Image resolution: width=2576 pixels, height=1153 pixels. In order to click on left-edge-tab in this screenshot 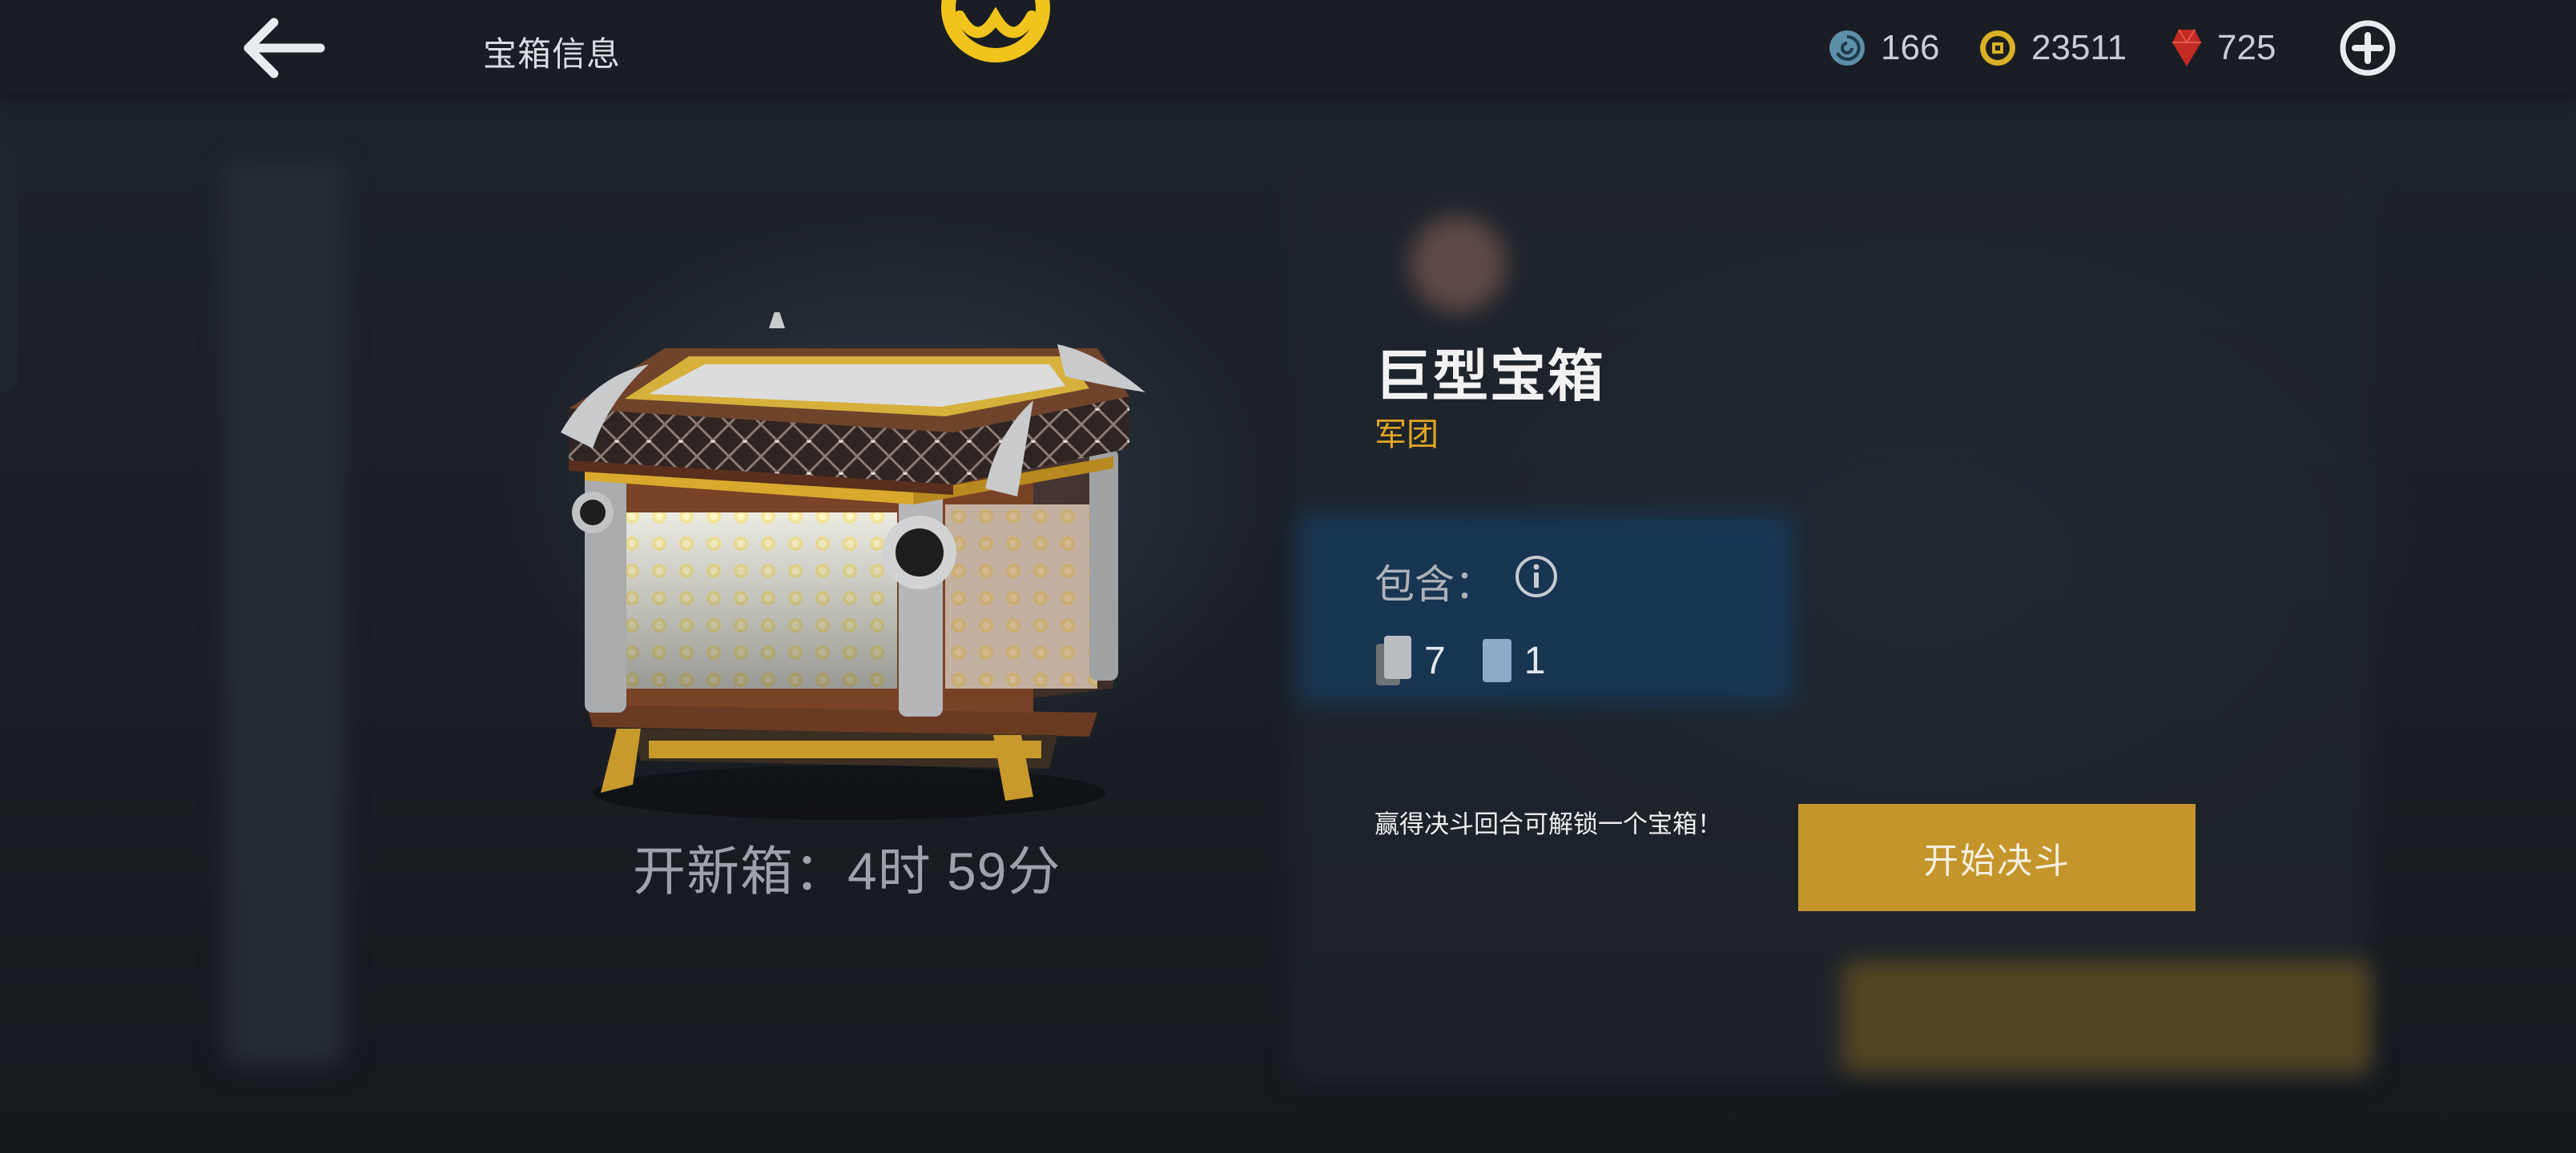, I will do `click(9, 268)`.